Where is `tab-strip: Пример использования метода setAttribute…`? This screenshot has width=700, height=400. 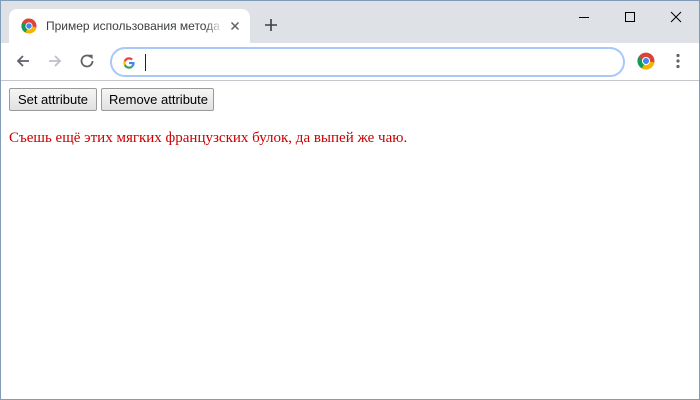
tab-strip: Пример использования метода setAttribute… is located at coordinates (350, 22).